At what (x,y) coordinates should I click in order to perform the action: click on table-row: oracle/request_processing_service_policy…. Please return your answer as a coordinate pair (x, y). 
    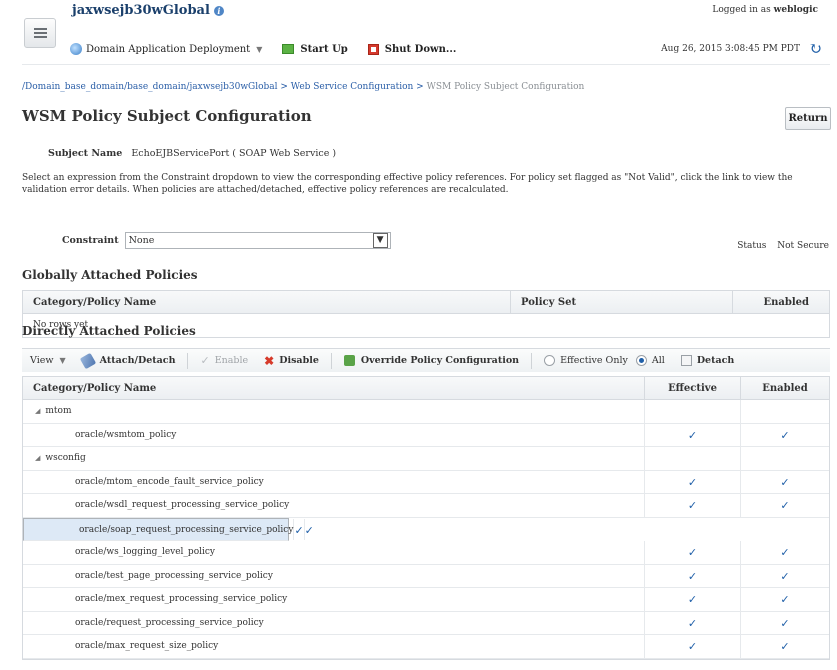
    Looking at the image, I should click on (426, 623).